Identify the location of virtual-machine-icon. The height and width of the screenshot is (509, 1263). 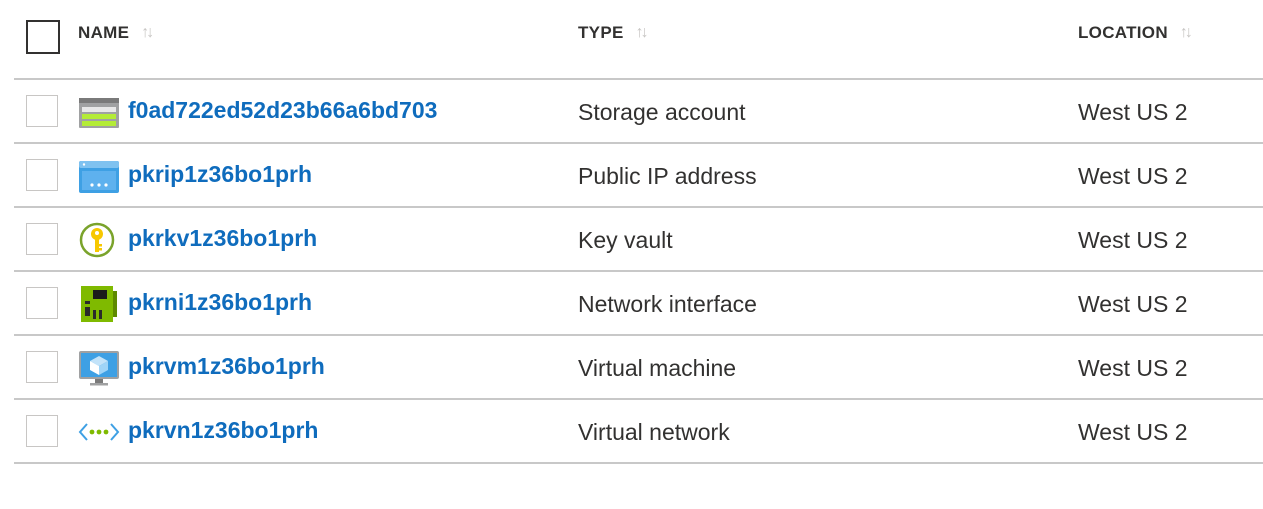
(99, 368).